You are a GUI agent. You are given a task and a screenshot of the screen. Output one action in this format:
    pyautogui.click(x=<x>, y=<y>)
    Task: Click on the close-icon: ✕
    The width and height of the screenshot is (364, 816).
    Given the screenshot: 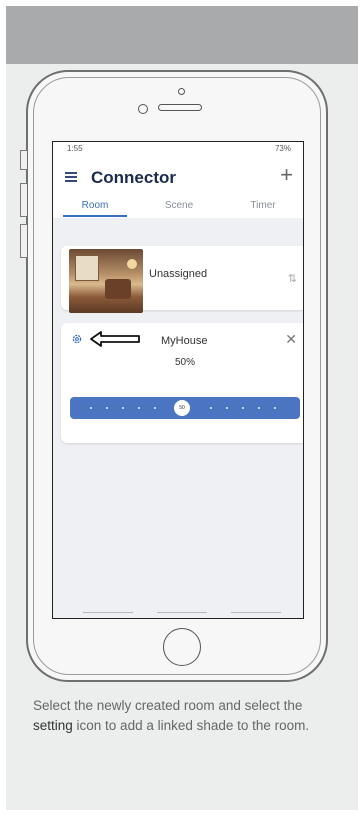 What is the action you would take?
    pyautogui.click(x=291, y=339)
    